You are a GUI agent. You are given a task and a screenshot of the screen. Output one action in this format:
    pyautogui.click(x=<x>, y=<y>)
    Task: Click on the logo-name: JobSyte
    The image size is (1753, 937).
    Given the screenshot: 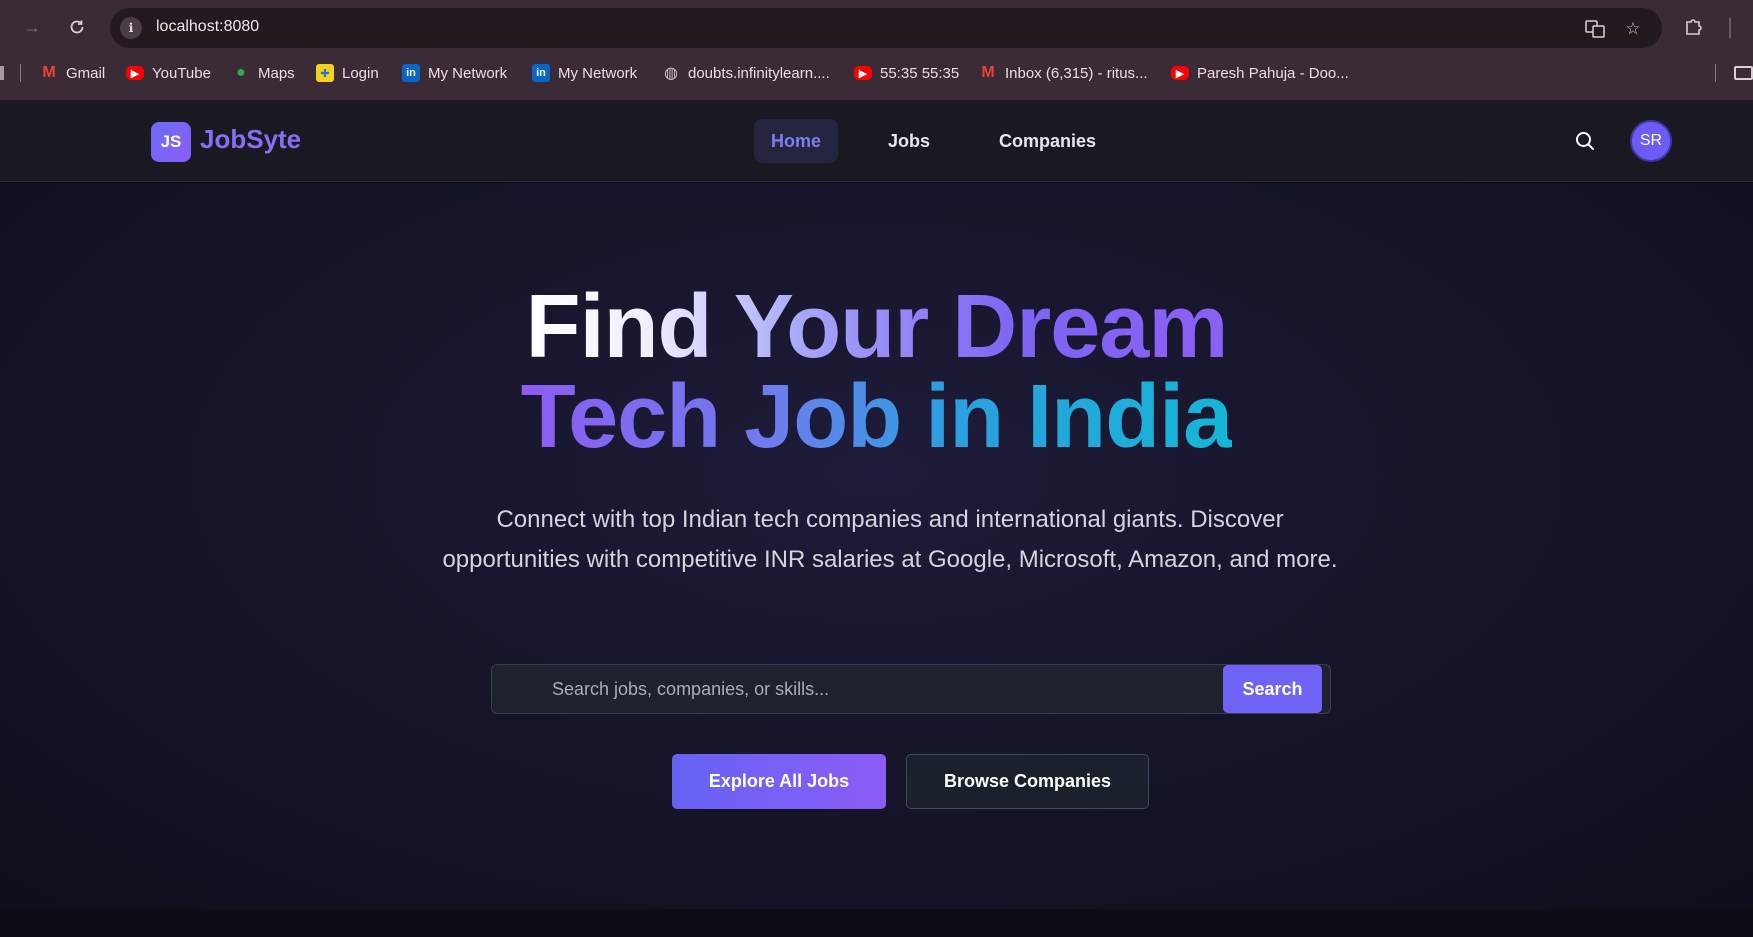 What is the action you would take?
    pyautogui.click(x=250, y=139)
    